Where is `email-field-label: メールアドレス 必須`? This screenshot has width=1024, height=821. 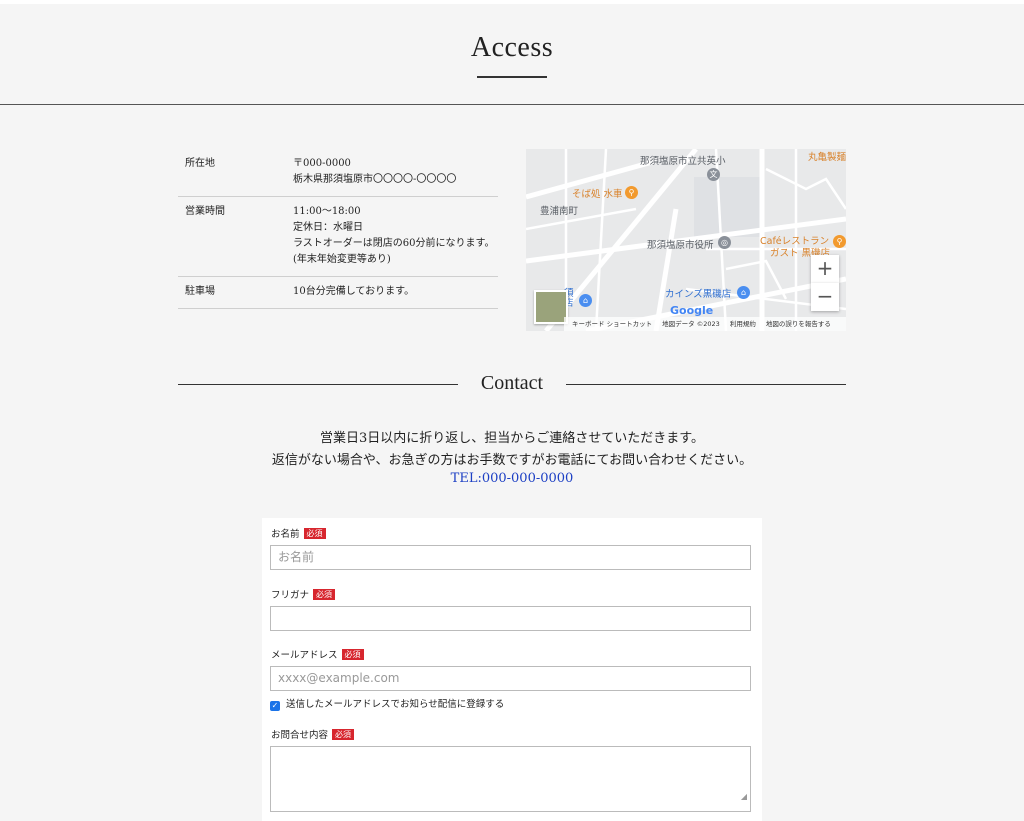
email-field-label: メールアドレス 必須 is located at coordinates (317, 656).